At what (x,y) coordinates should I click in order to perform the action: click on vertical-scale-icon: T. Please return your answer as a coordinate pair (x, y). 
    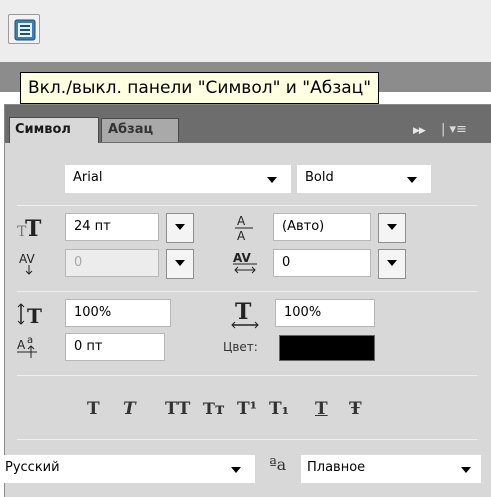
    Looking at the image, I should click on (32, 314).